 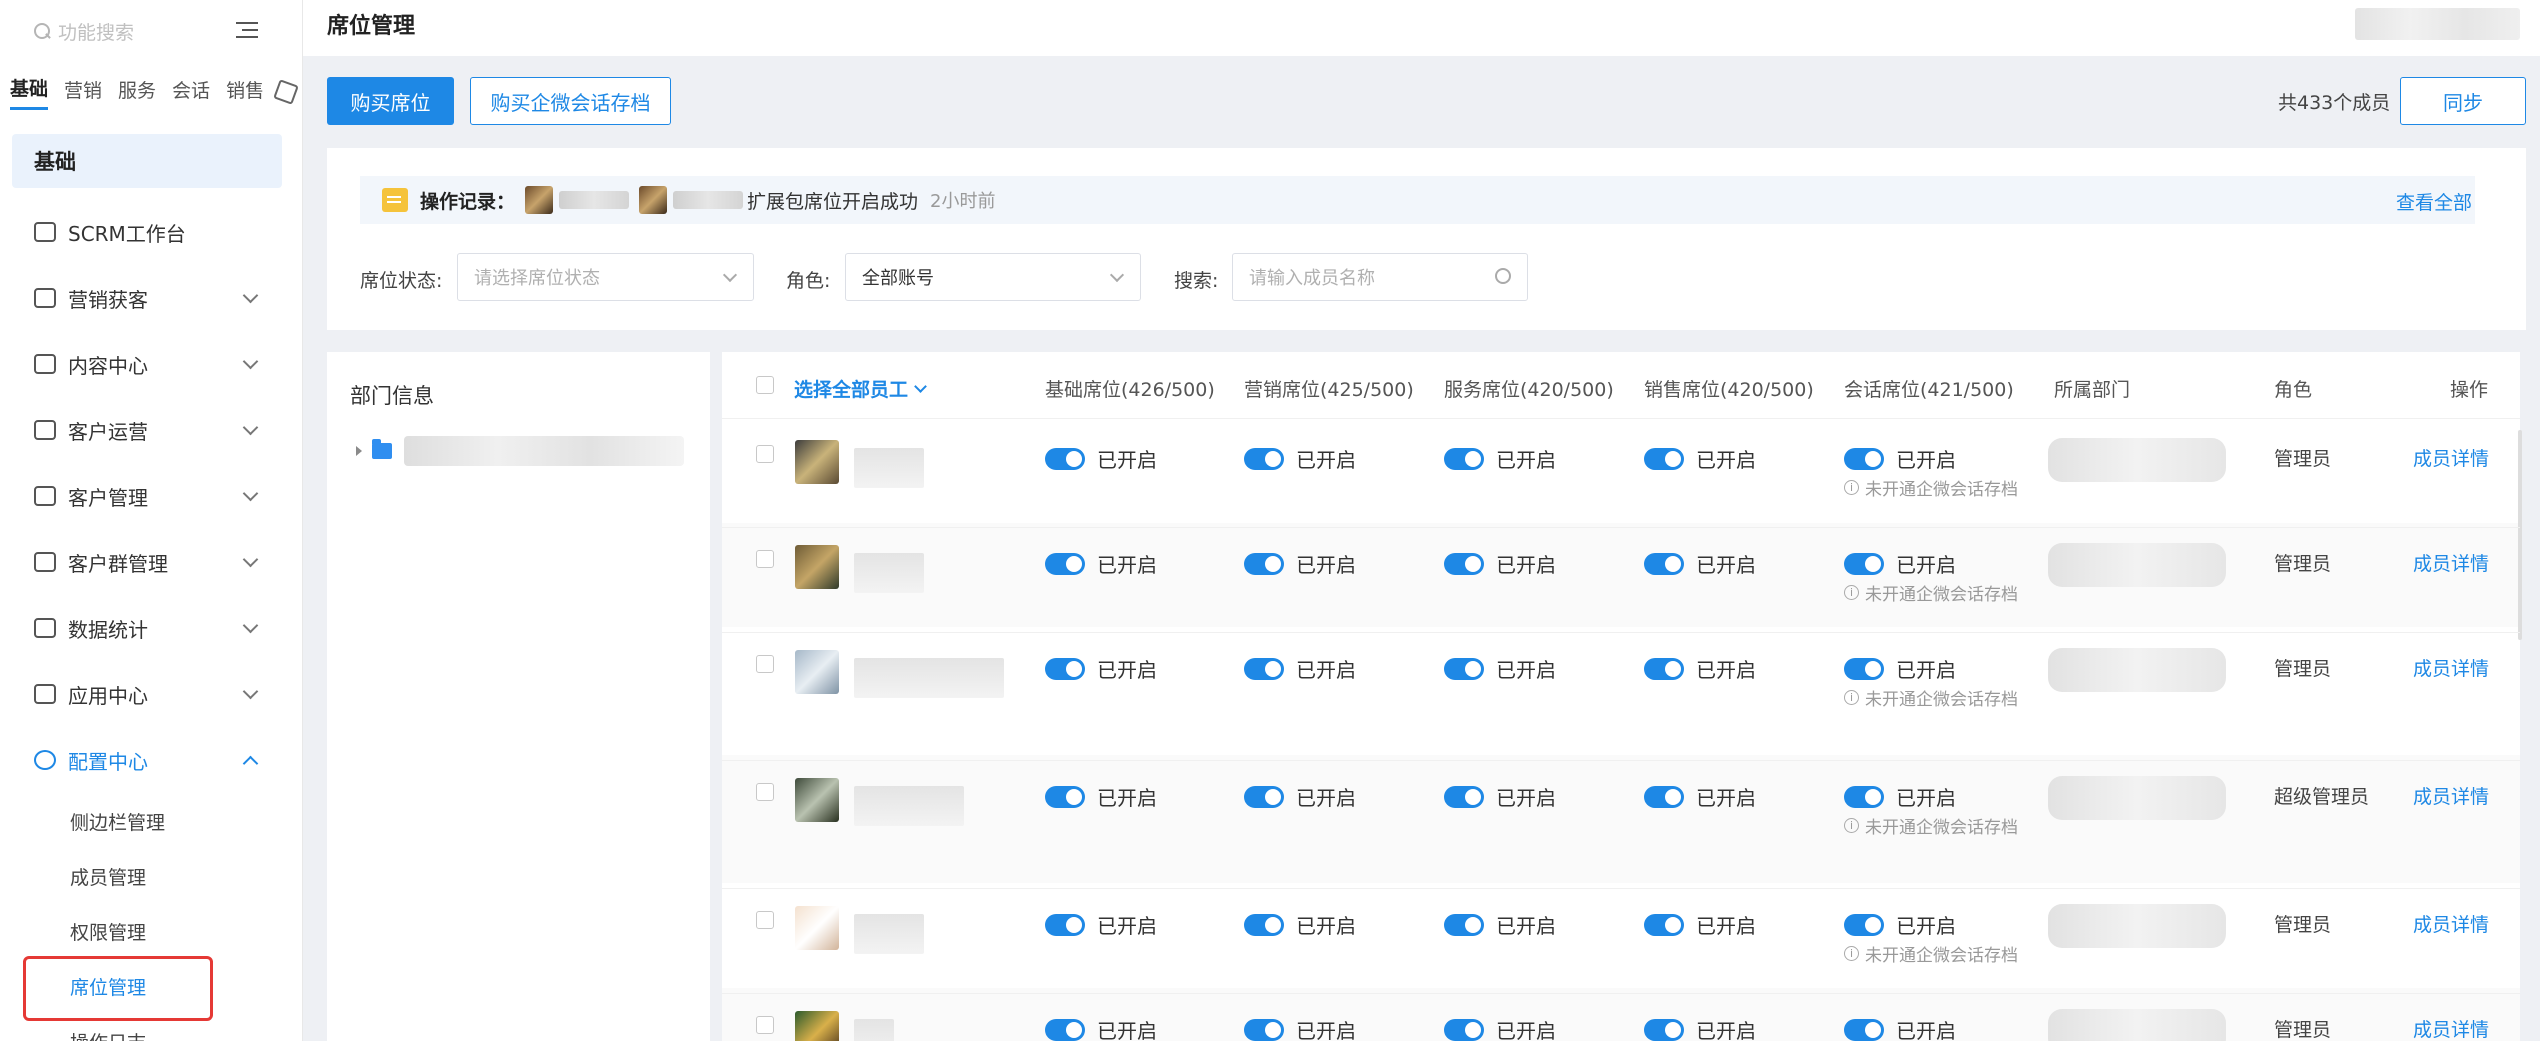 I want to click on sidebar-item-apps: 应用中心, so click(x=149, y=694).